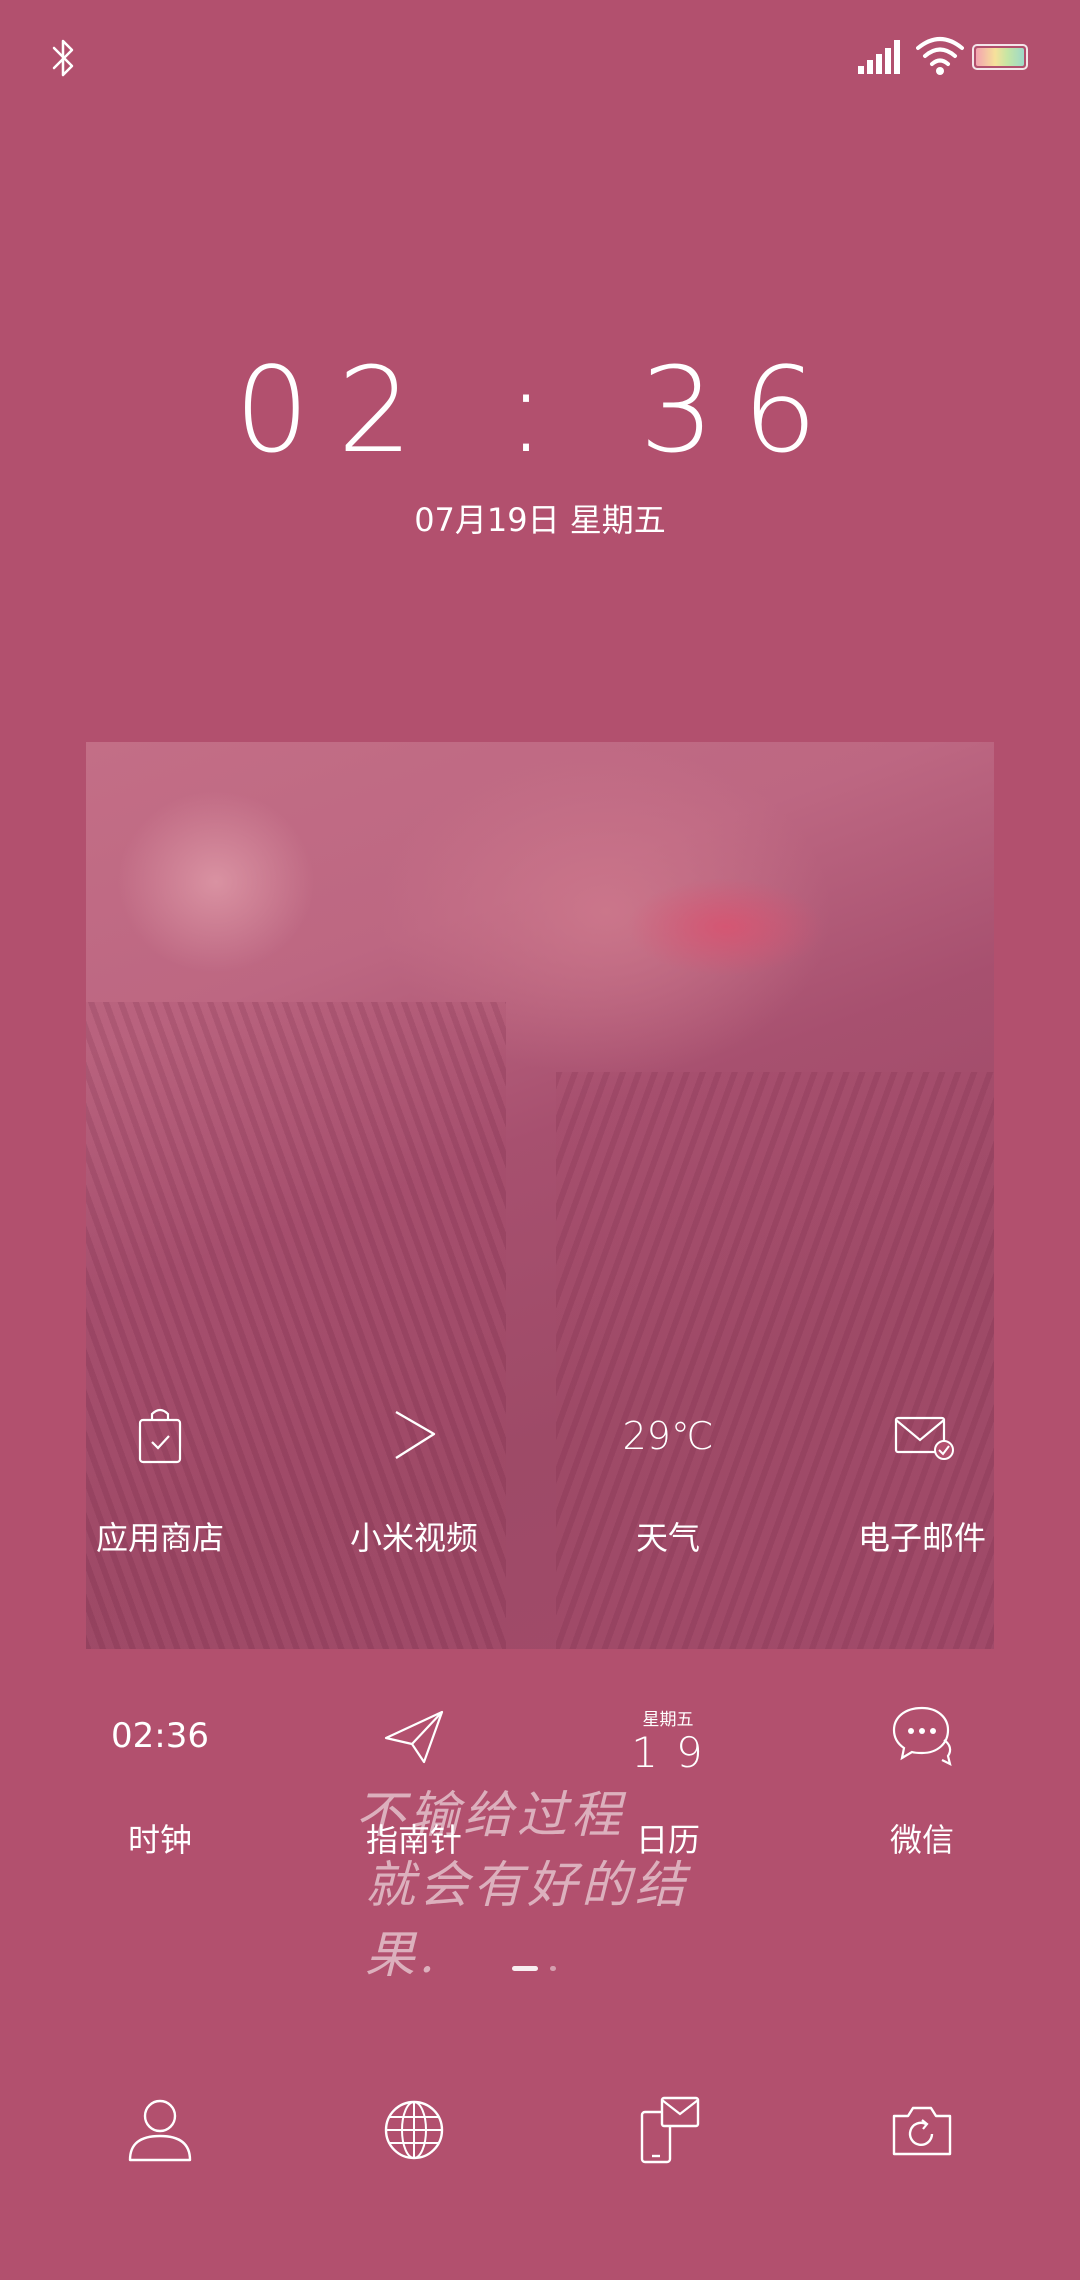 The image size is (1080, 2280). I want to click on browser-globe-icon, so click(414, 2130).